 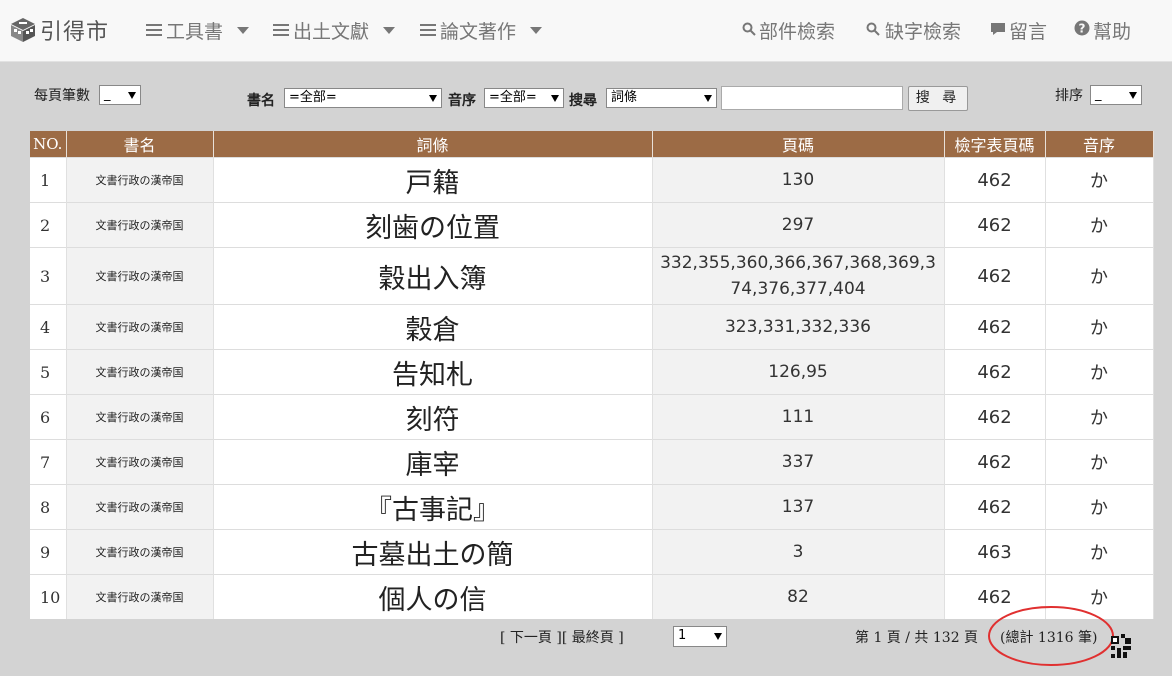 What do you see at coordinates (433, 596) in the screenshot?
I see `entry-cell: 個人の信` at bounding box center [433, 596].